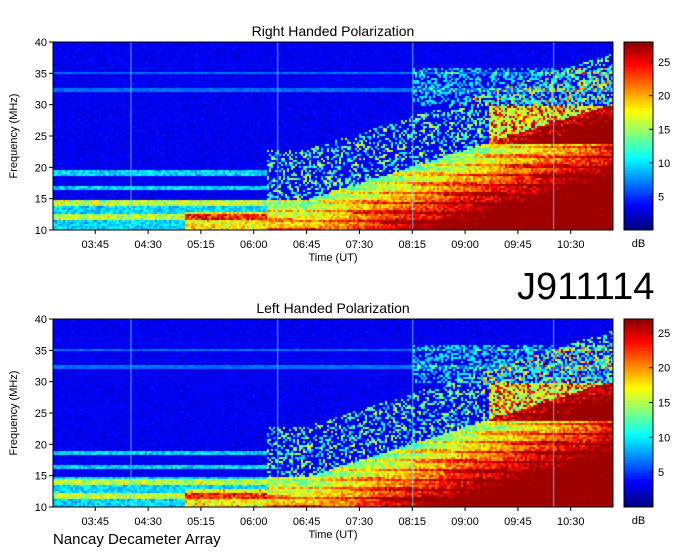 The width and height of the screenshot is (680, 552). I want to click on x-tick-label: 07:30, so click(360, 245).